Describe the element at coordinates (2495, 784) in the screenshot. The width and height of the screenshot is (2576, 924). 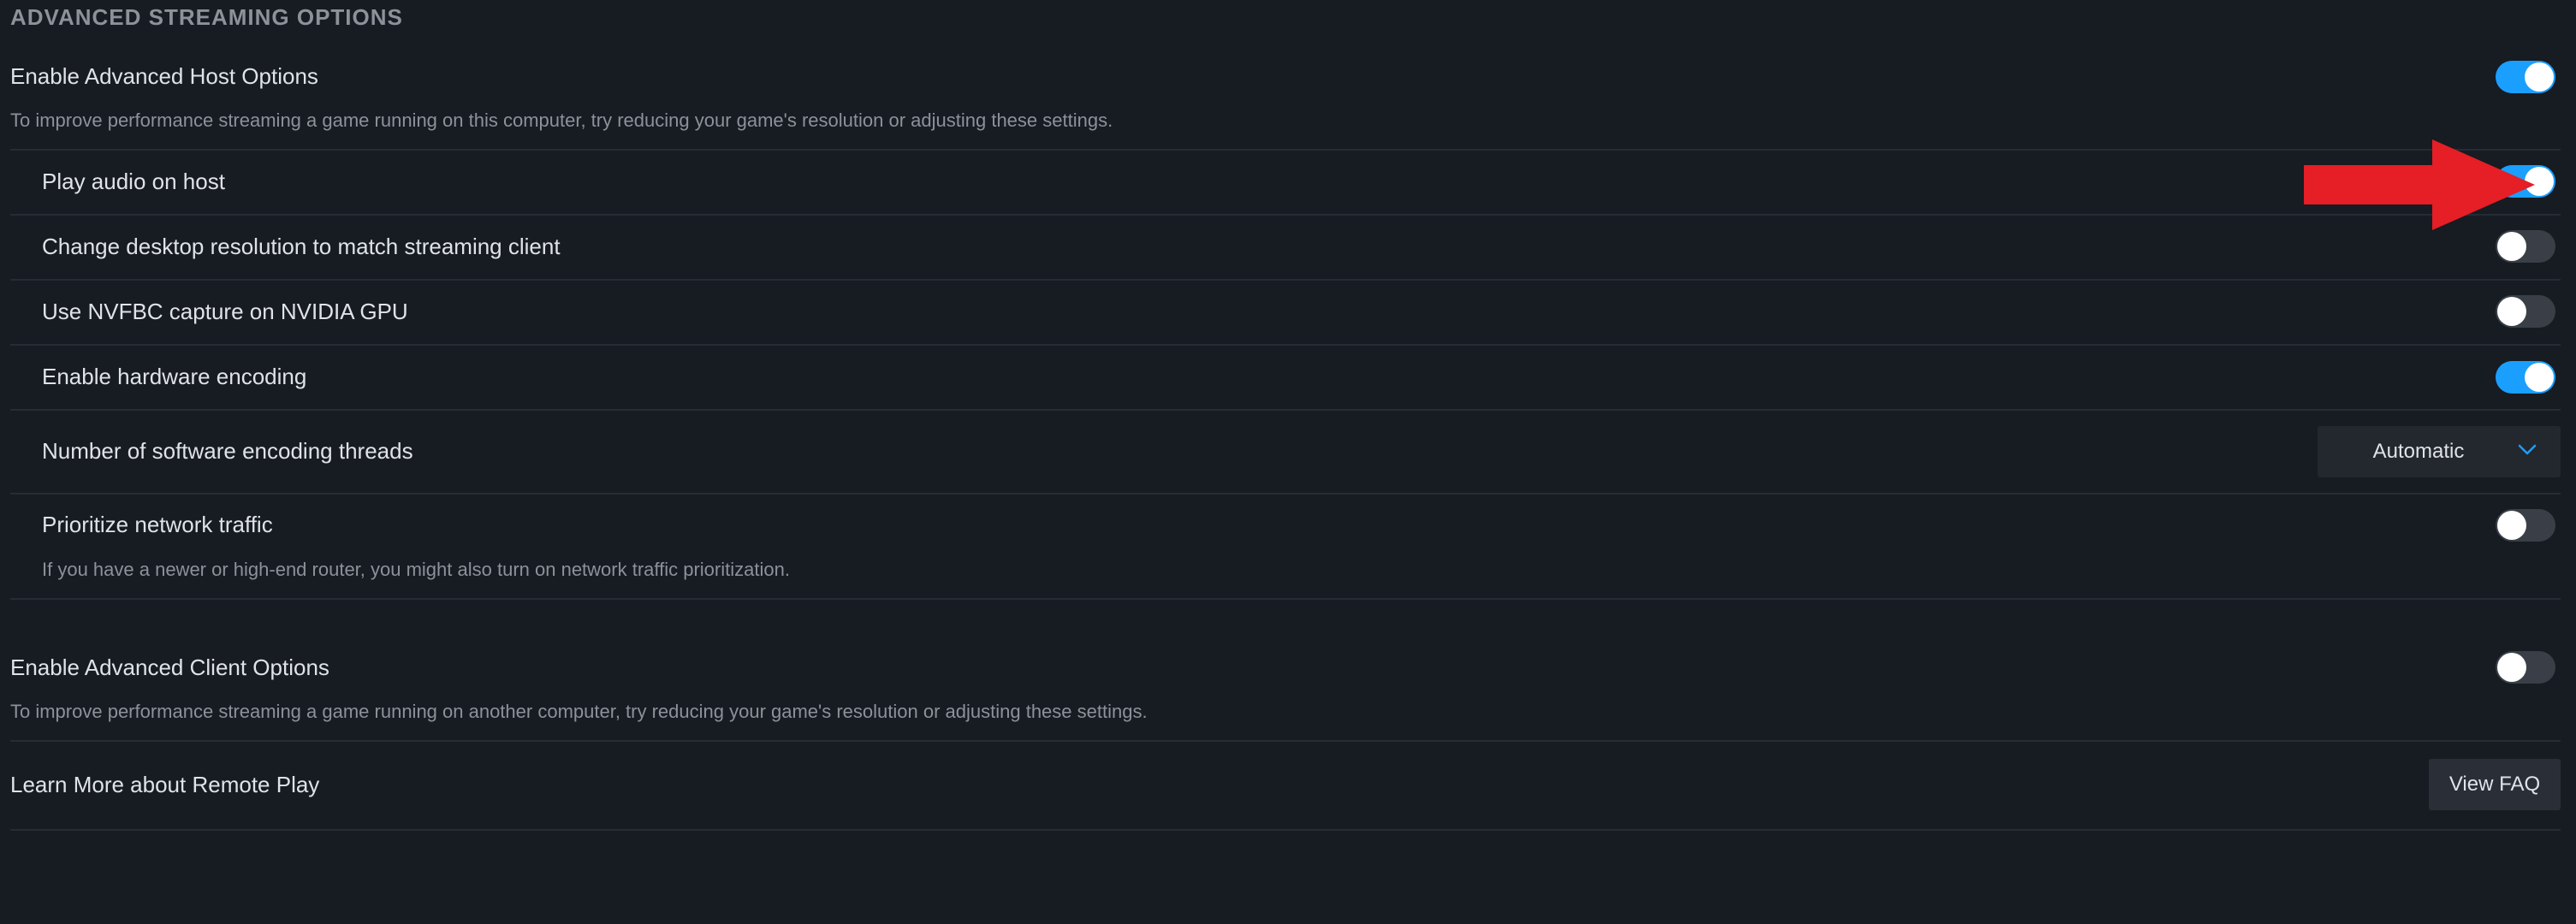
I see `view-faq-button: View FAQ` at that location.